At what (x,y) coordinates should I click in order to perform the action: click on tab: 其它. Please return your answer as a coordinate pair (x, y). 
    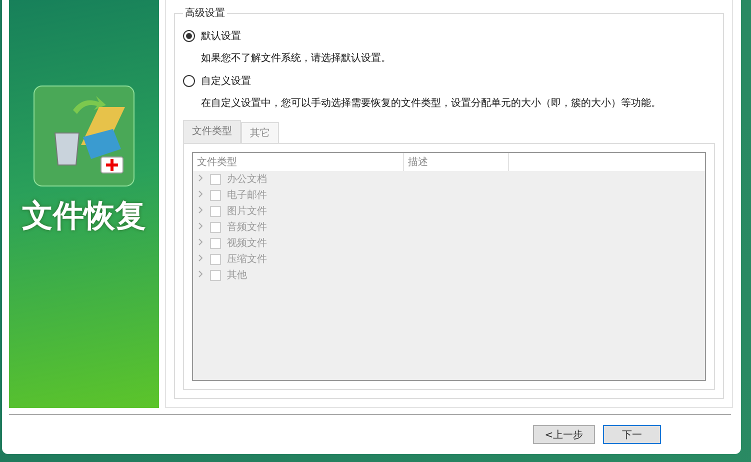
    Looking at the image, I should click on (260, 132).